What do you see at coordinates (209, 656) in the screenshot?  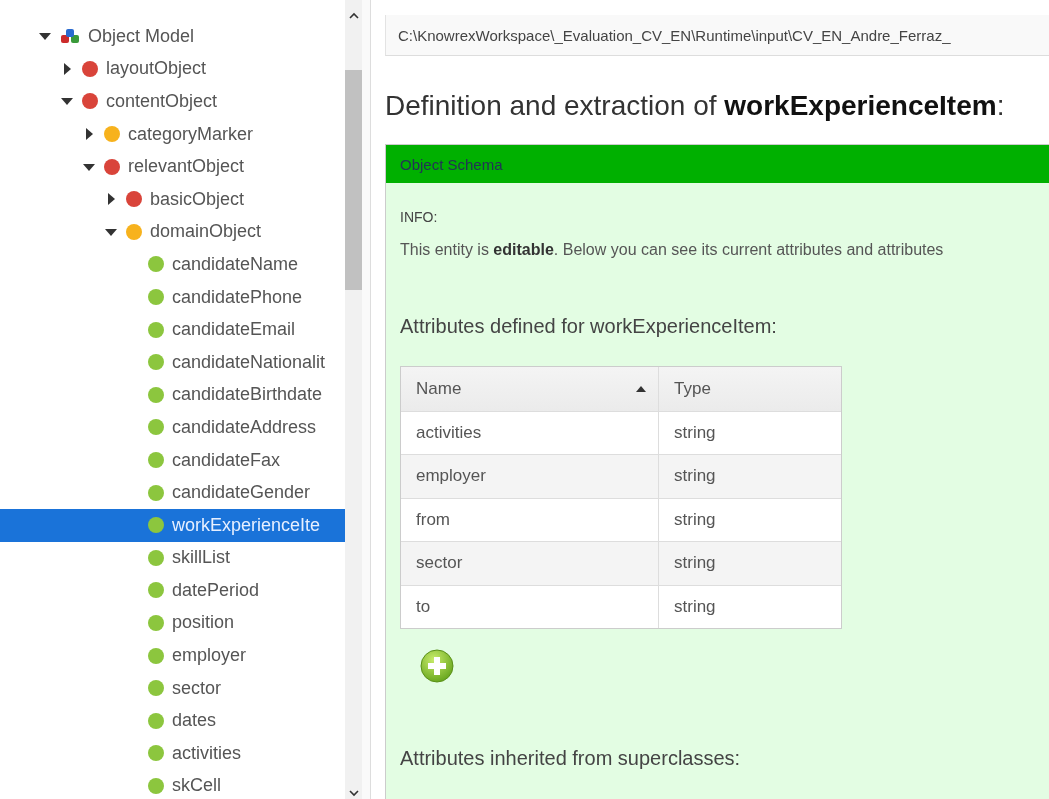 I see `tree-label: employer` at bounding box center [209, 656].